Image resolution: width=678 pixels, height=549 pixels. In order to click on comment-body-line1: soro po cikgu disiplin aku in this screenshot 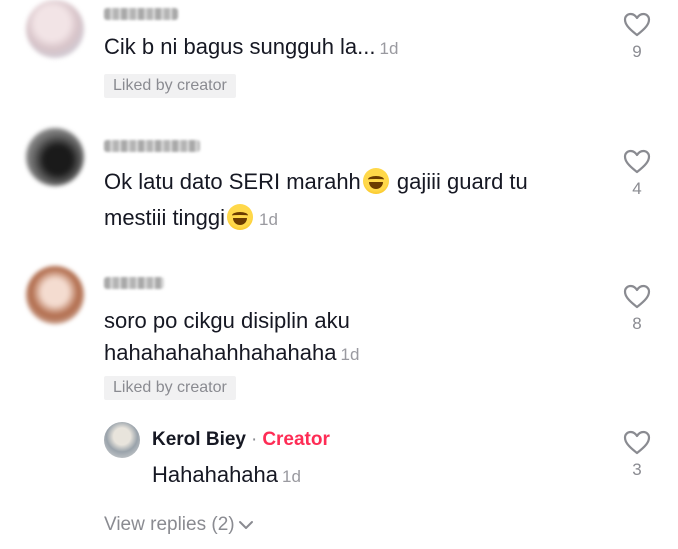, I will do `click(227, 320)`.